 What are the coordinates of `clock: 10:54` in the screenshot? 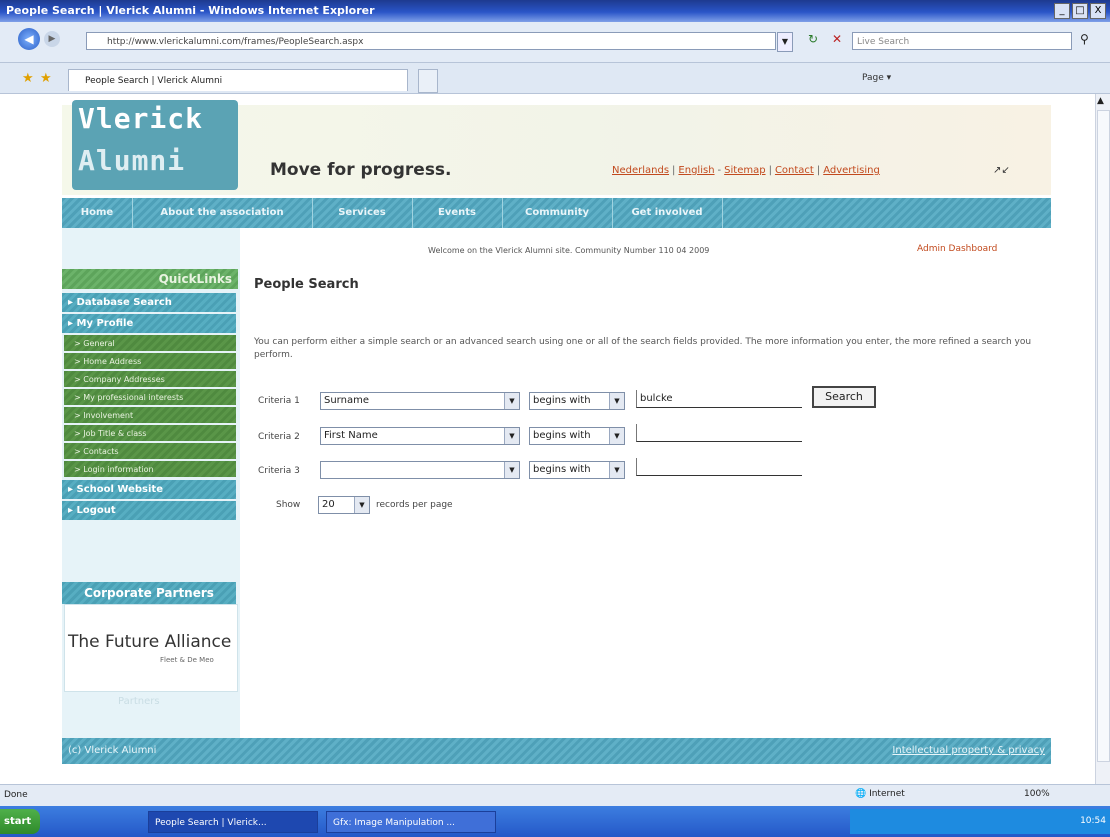 It's located at (1093, 821).